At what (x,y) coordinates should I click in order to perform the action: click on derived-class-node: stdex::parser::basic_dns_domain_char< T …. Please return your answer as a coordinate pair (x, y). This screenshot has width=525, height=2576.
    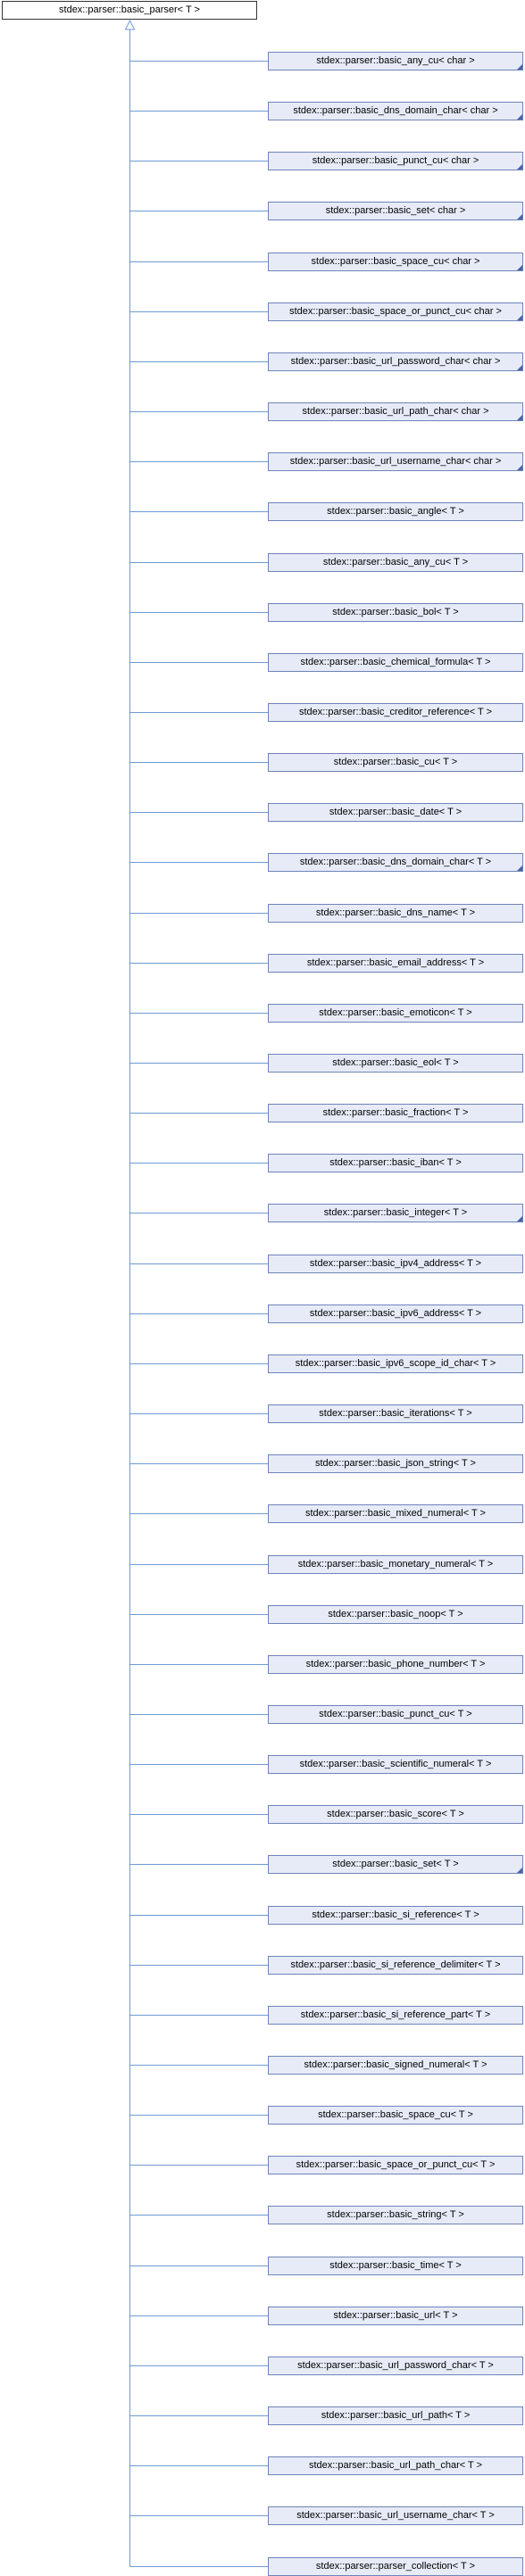
    Looking at the image, I should click on (396, 862).